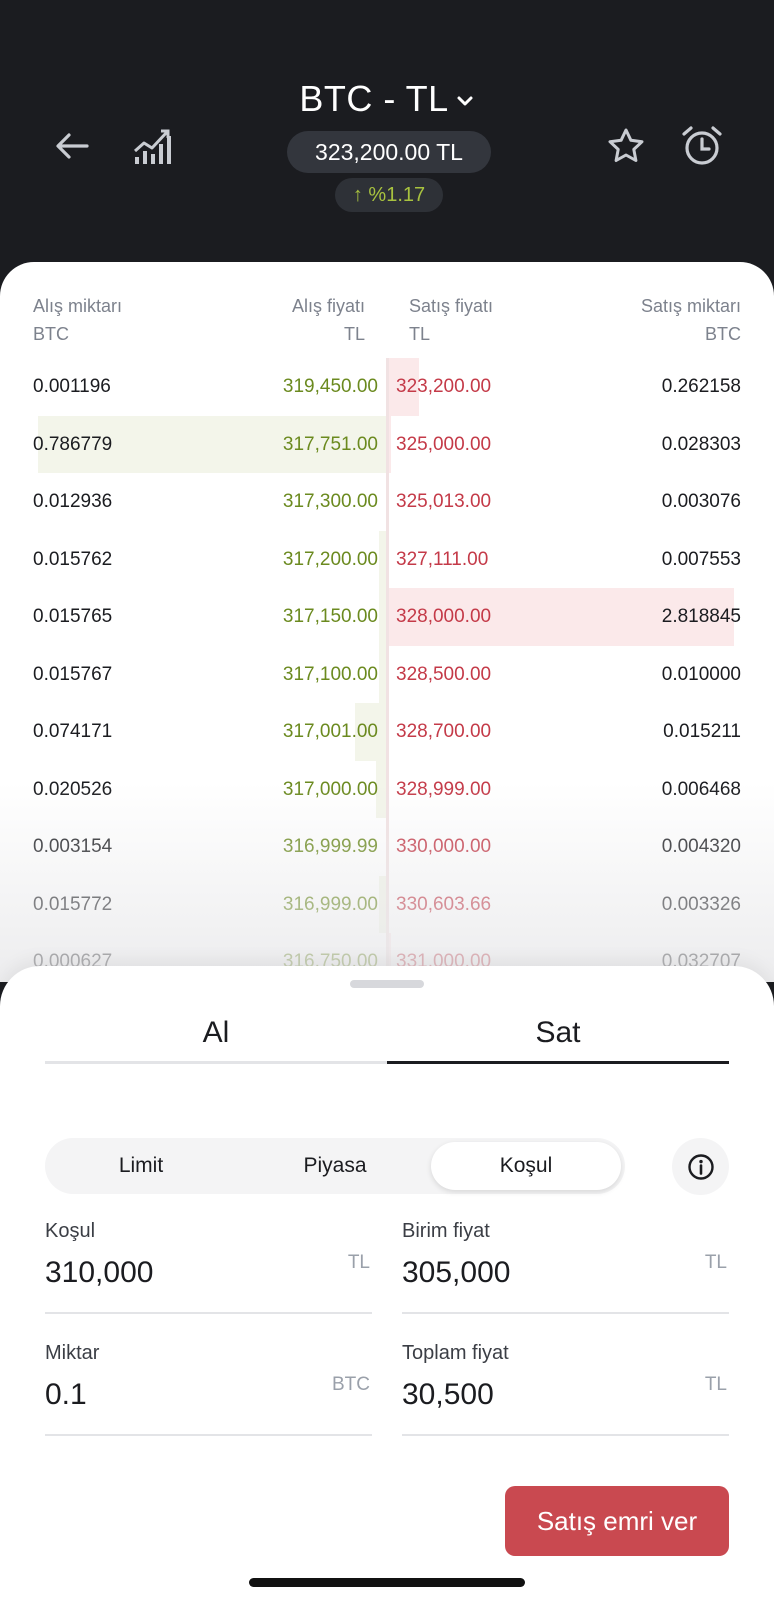 The width and height of the screenshot is (774, 1600). What do you see at coordinates (208, 1389) in the screenshot?
I see `amount-field: Miktar 0.1 BTC` at bounding box center [208, 1389].